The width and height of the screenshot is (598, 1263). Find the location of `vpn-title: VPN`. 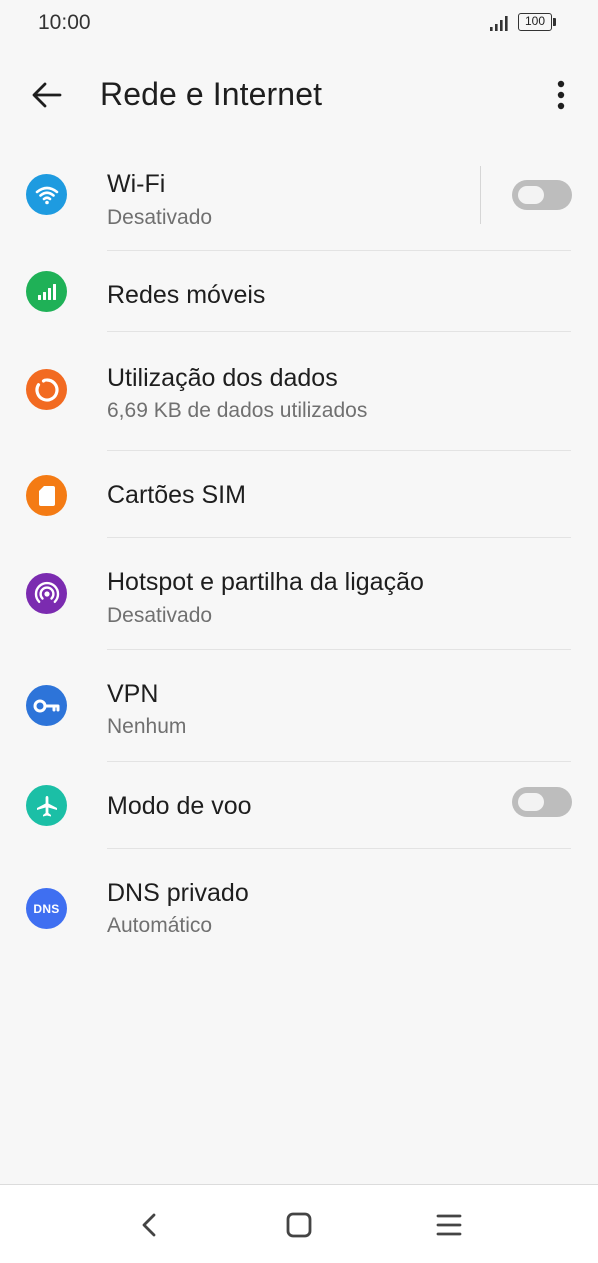

vpn-title: VPN is located at coordinates (133, 694).